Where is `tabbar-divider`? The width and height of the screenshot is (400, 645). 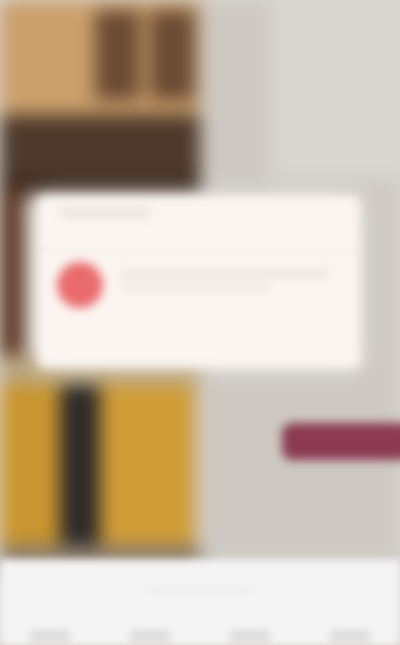 tabbar-divider is located at coordinates (200, 589).